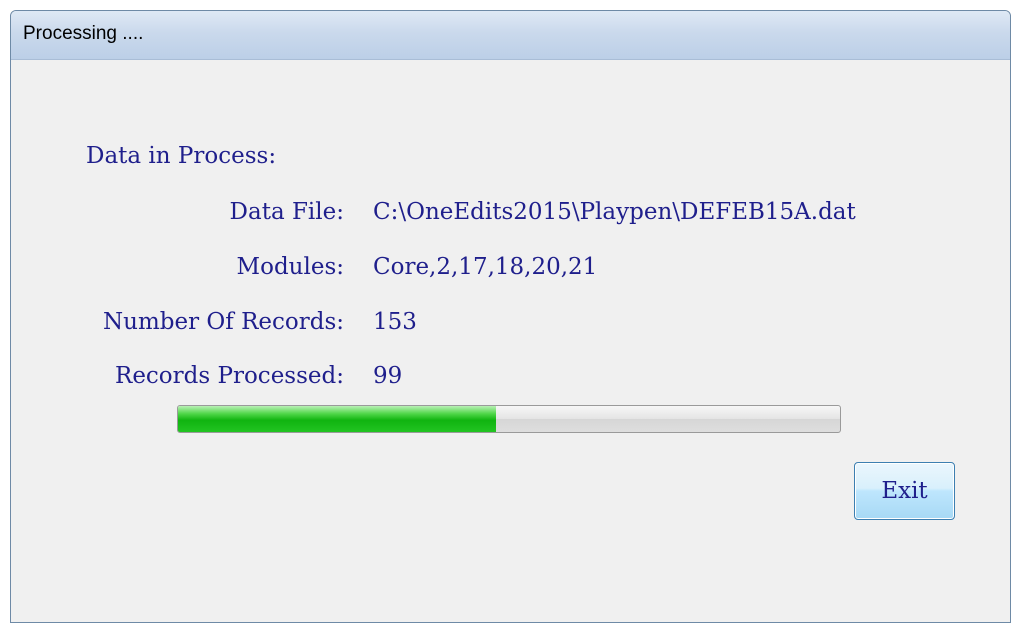 The image size is (1012, 625). I want to click on modules-value: Core,2,17,18,20,21, so click(485, 267).